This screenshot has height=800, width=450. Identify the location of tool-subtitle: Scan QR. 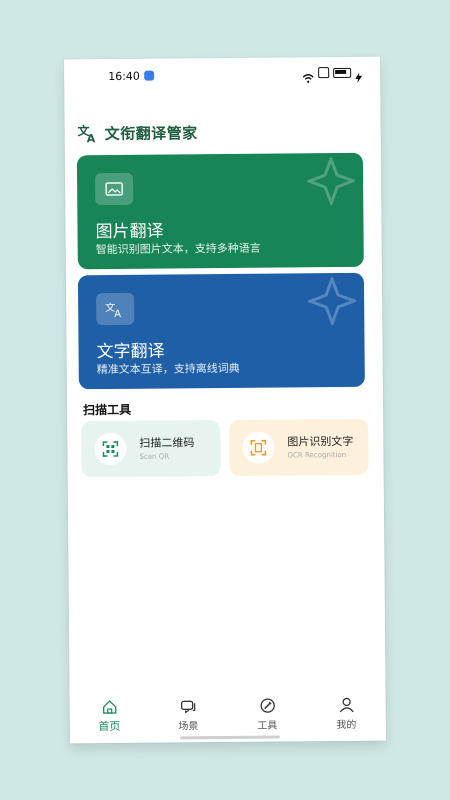
(154, 456).